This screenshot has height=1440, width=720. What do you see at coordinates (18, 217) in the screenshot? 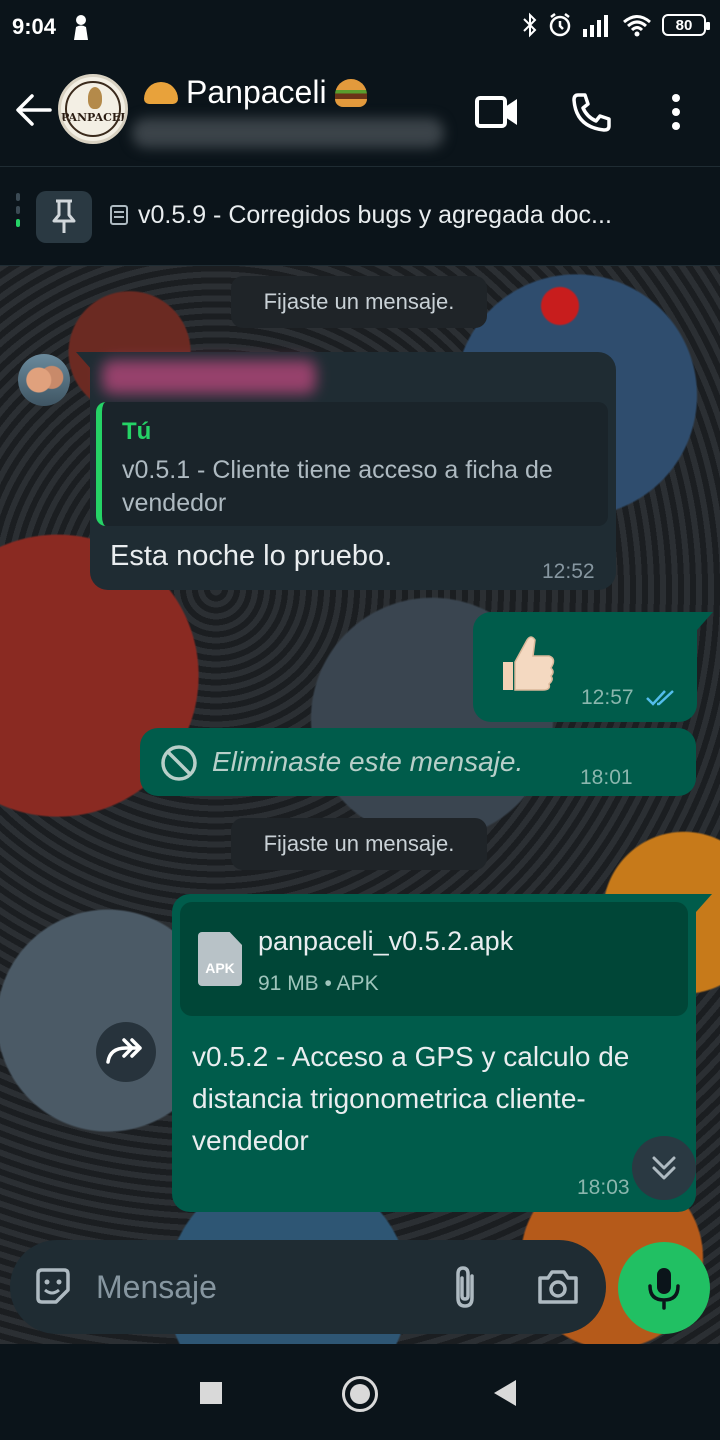
I see `pinned-page-indicator` at bounding box center [18, 217].